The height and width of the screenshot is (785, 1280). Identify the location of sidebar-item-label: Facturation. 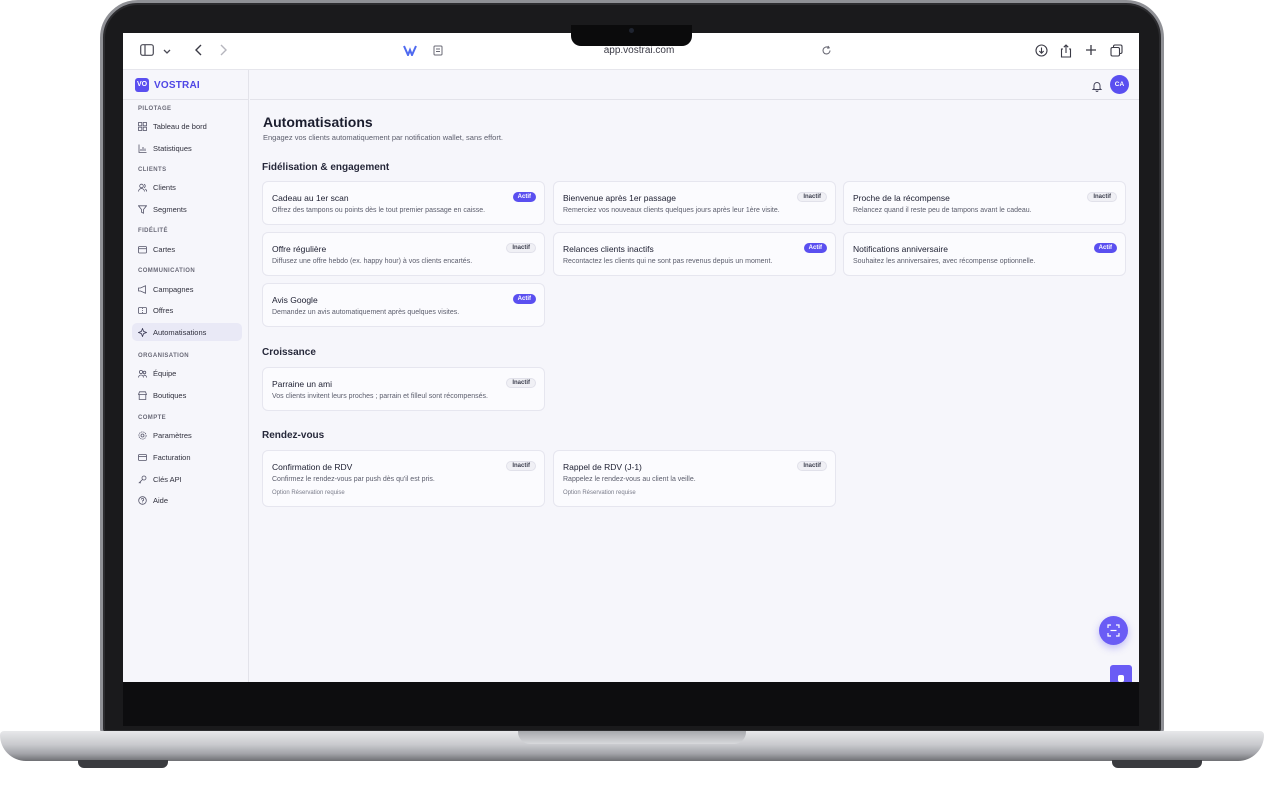
(172, 457).